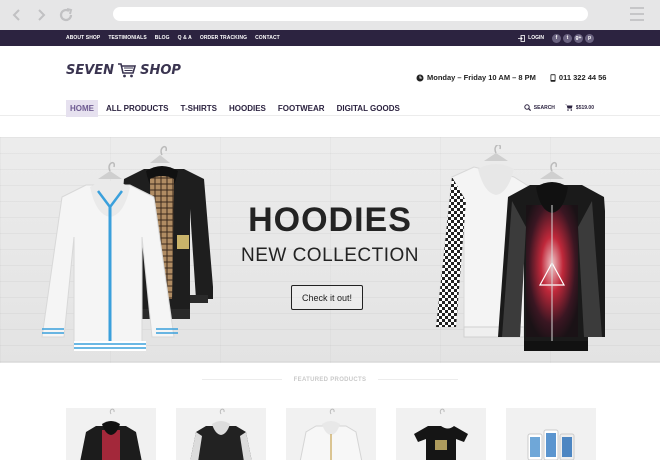 The height and width of the screenshot is (460, 660). Describe the element at coordinates (127, 38) in the screenshot. I see `top-link-testimonials: TESTIMONIALS` at that location.